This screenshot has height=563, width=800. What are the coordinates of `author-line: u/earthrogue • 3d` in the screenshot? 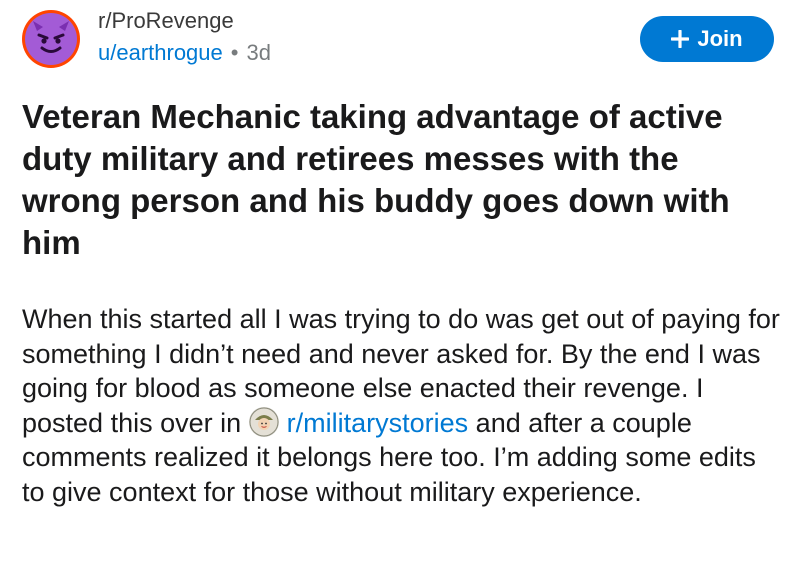 It's located at (184, 53).